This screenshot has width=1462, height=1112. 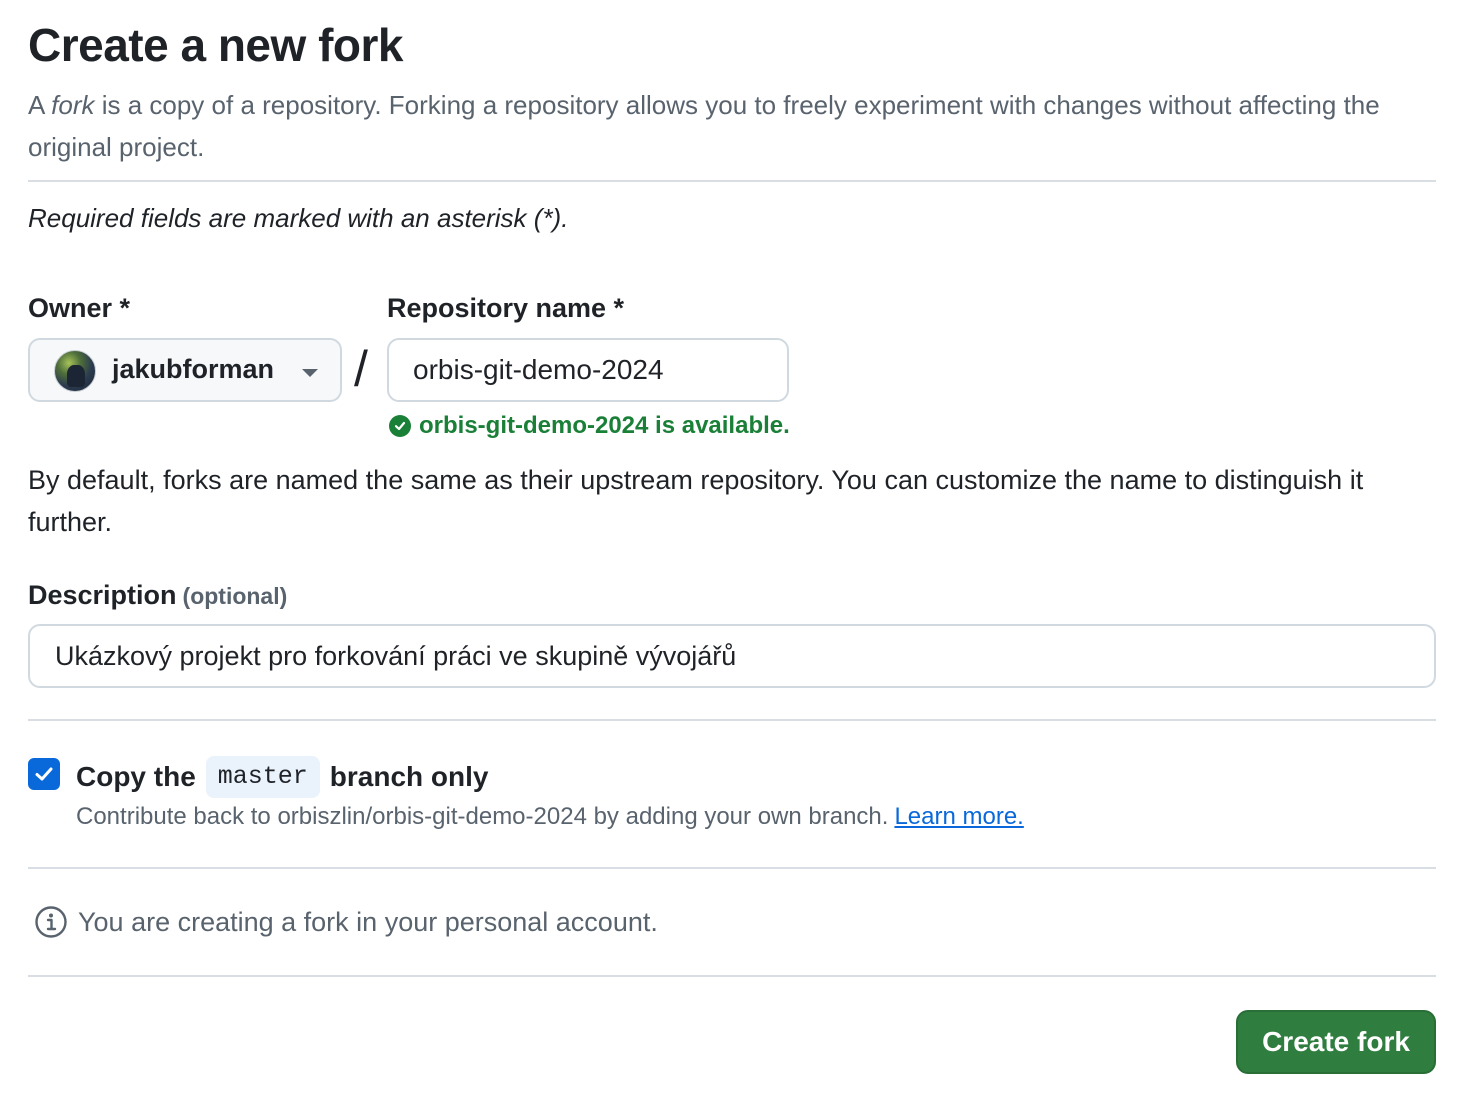 I want to click on description-label-text: Description, so click(x=102, y=595).